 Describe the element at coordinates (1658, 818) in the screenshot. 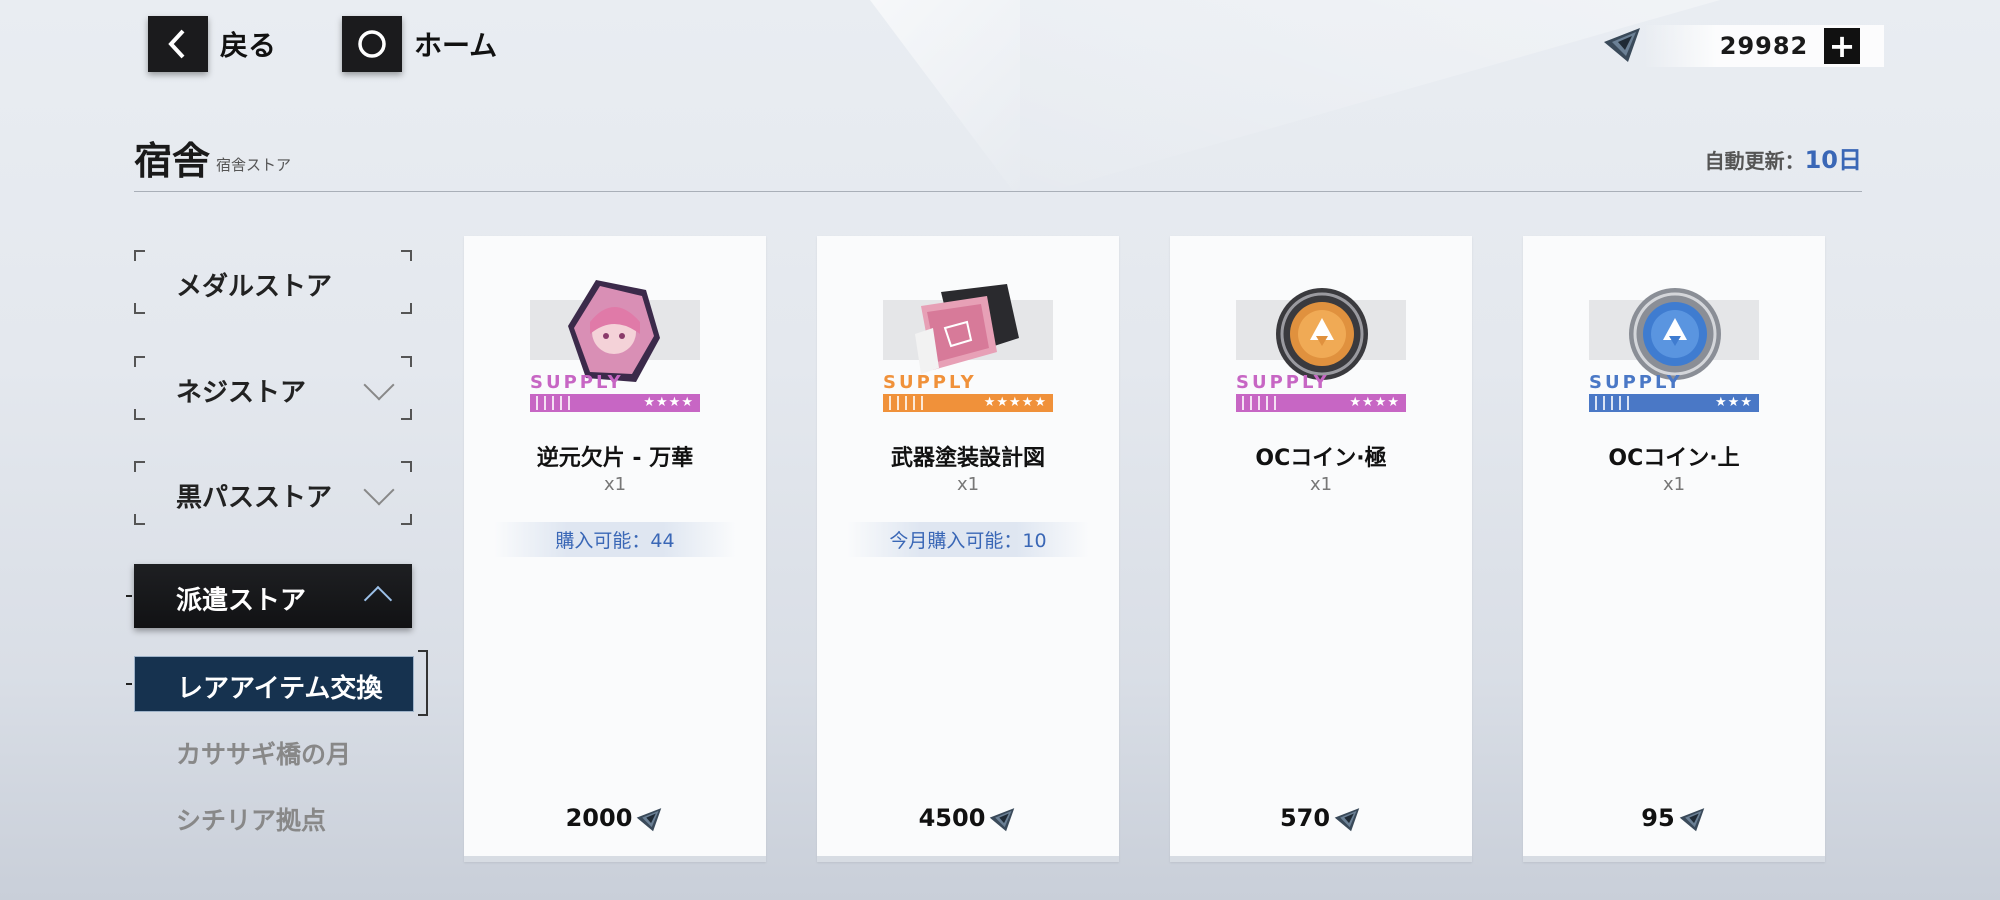

I see `price-value: 95` at that location.